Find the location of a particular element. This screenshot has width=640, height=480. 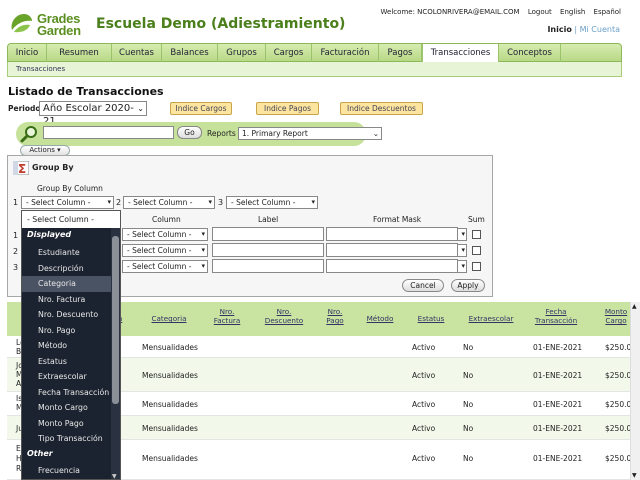

dropdown-option: Tipo Transacción is located at coordinates (67, 439).